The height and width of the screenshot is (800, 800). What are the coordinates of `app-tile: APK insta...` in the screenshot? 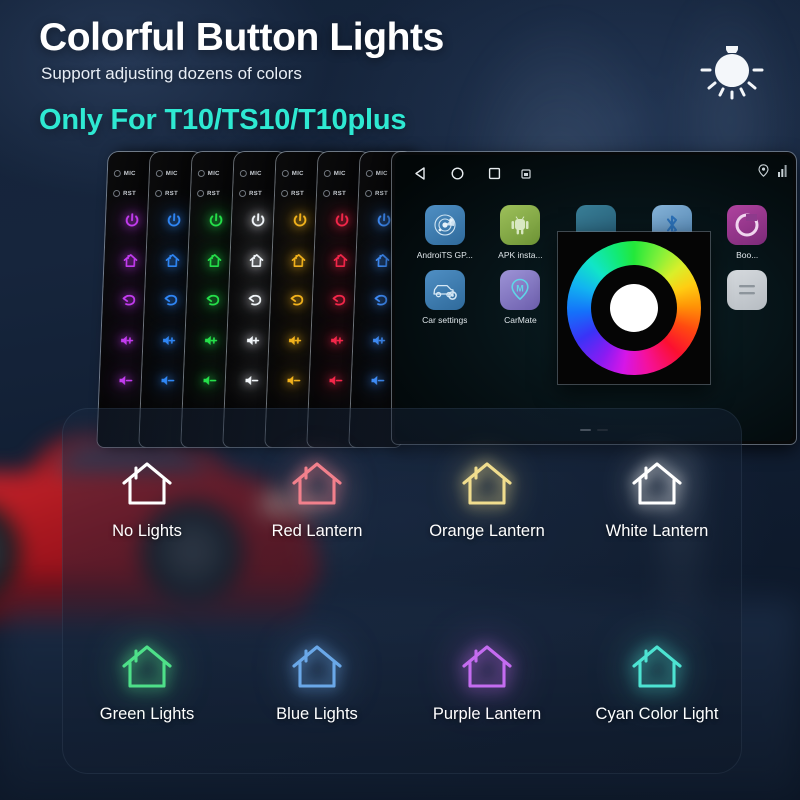 It's located at (521, 232).